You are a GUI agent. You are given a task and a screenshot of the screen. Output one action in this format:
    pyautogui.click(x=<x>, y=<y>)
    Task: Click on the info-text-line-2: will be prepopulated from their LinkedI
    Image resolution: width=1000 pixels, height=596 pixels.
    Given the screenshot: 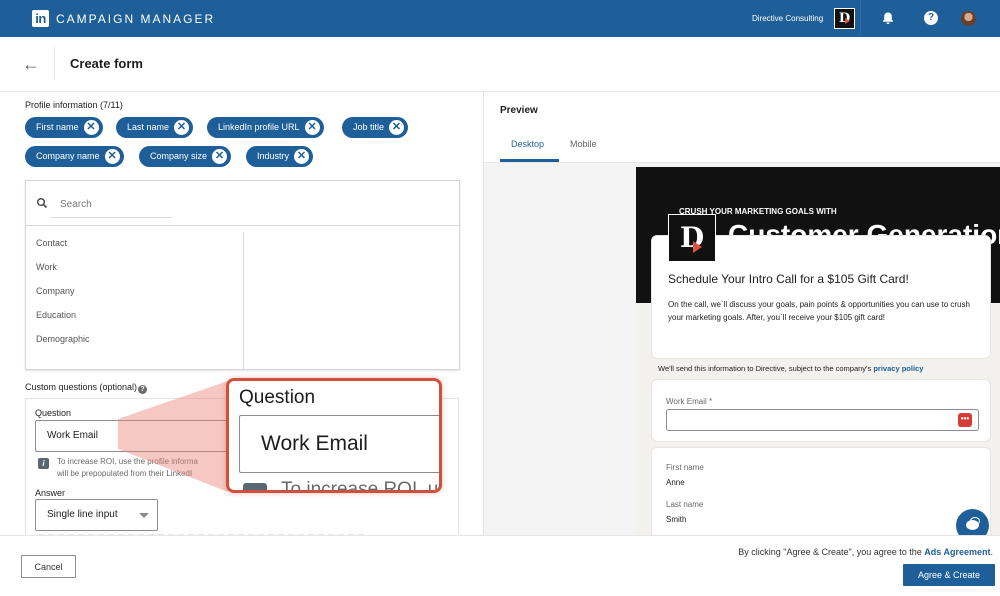 What is the action you would take?
    pyautogui.click(x=125, y=473)
    